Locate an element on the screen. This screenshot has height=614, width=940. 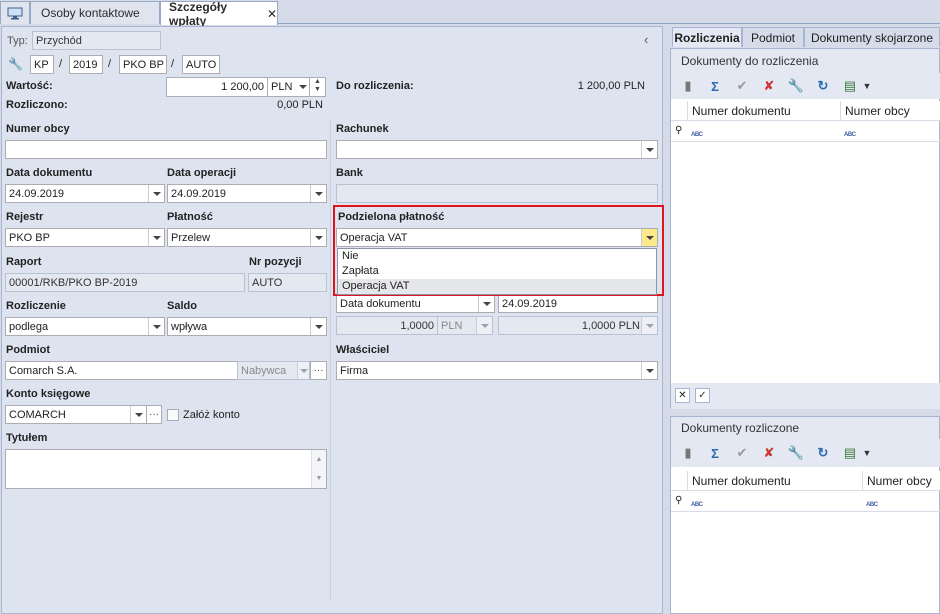
konto-select: COMARCH is located at coordinates (76, 414).